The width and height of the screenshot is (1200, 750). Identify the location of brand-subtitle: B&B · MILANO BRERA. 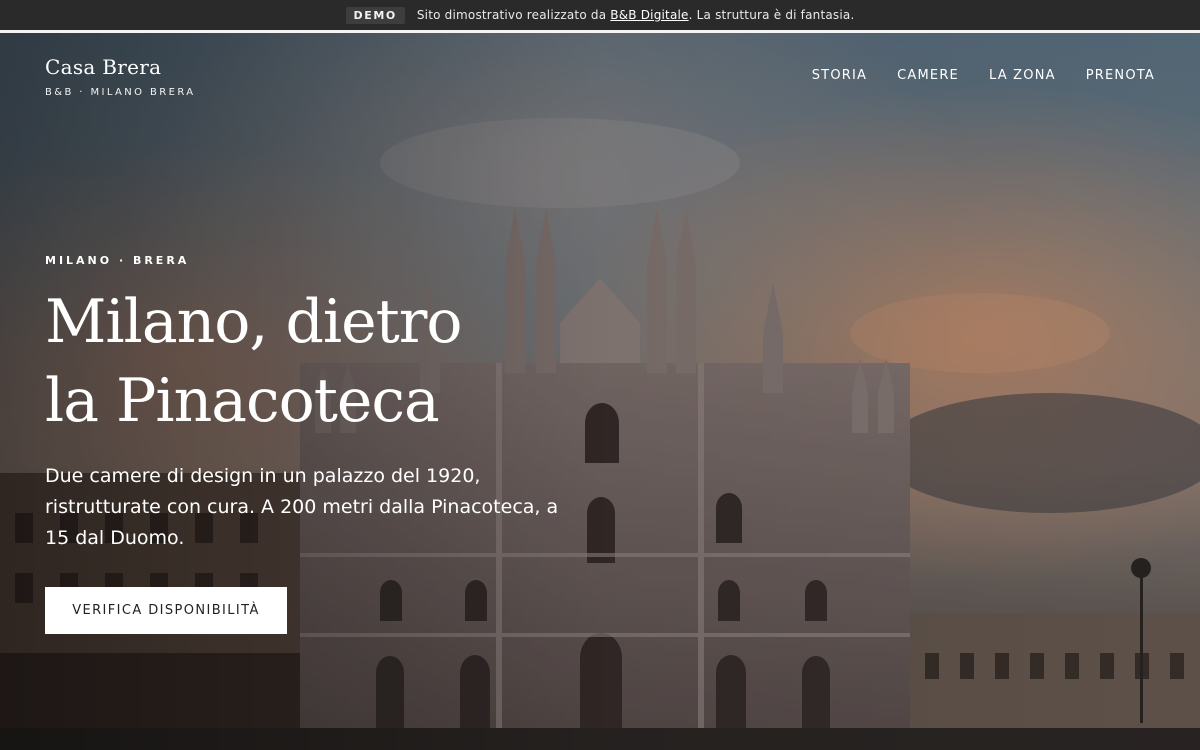
(120, 92).